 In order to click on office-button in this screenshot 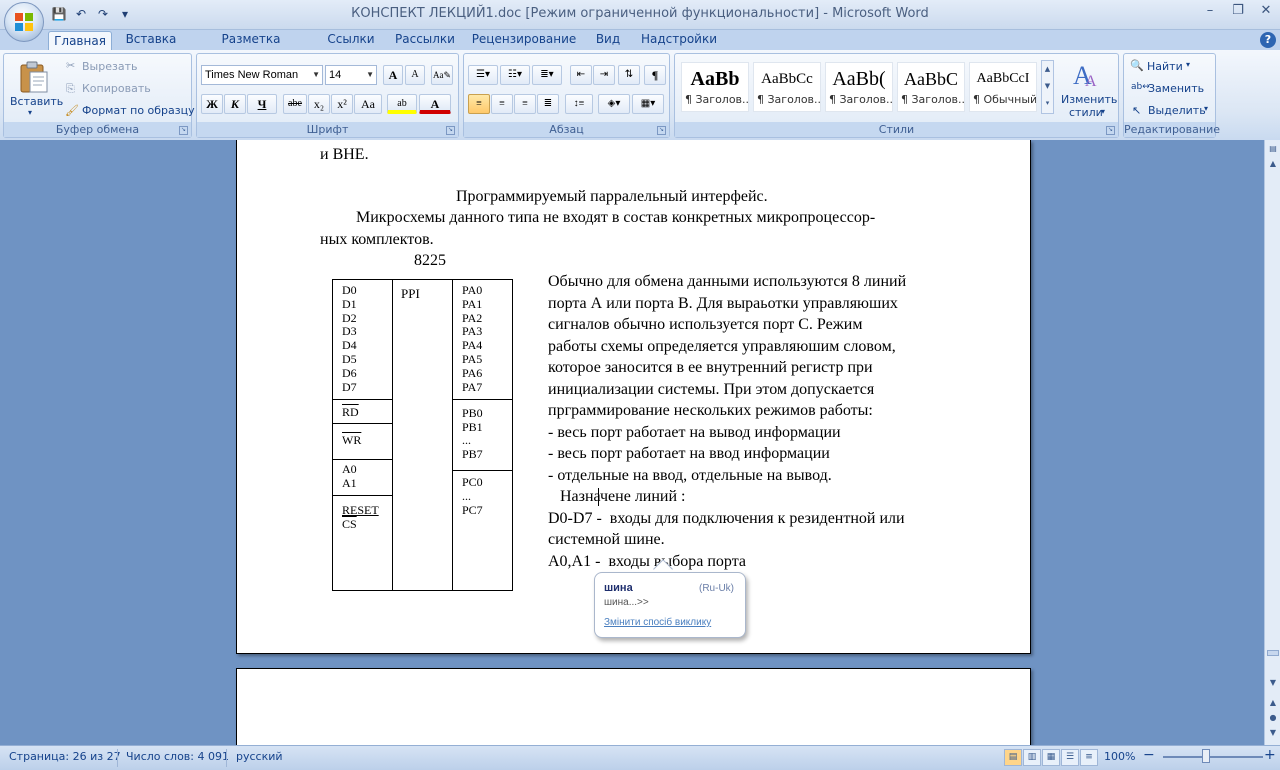, I will do `click(24, 22)`.